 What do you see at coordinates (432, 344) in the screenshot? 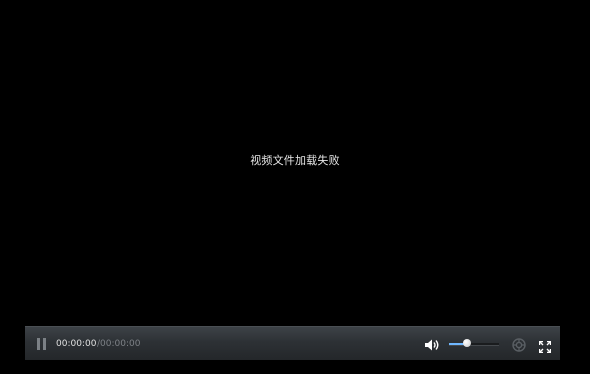
I see `volume-icon` at bounding box center [432, 344].